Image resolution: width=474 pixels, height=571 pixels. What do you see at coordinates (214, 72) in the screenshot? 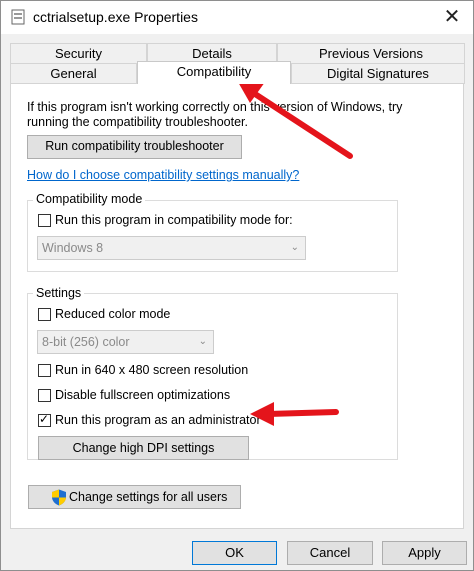
I see `tab-compatibility: Compatibility` at bounding box center [214, 72].